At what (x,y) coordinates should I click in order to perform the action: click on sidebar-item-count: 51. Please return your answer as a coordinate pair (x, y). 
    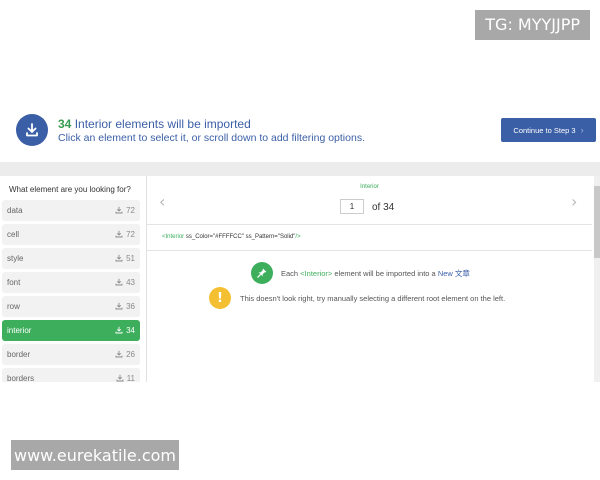
    Looking at the image, I should click on (125, 259).